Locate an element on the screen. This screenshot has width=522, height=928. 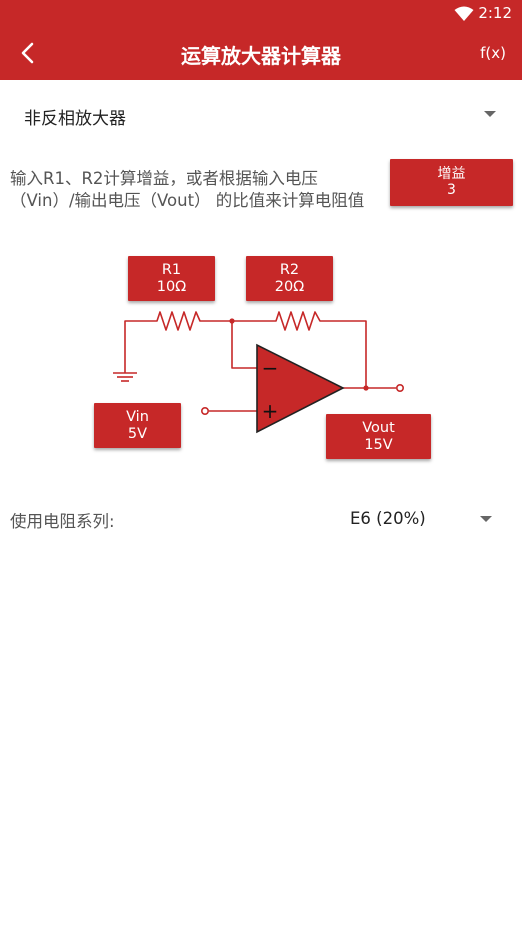
inverting-sign: − is located at coordinates (270, 368).